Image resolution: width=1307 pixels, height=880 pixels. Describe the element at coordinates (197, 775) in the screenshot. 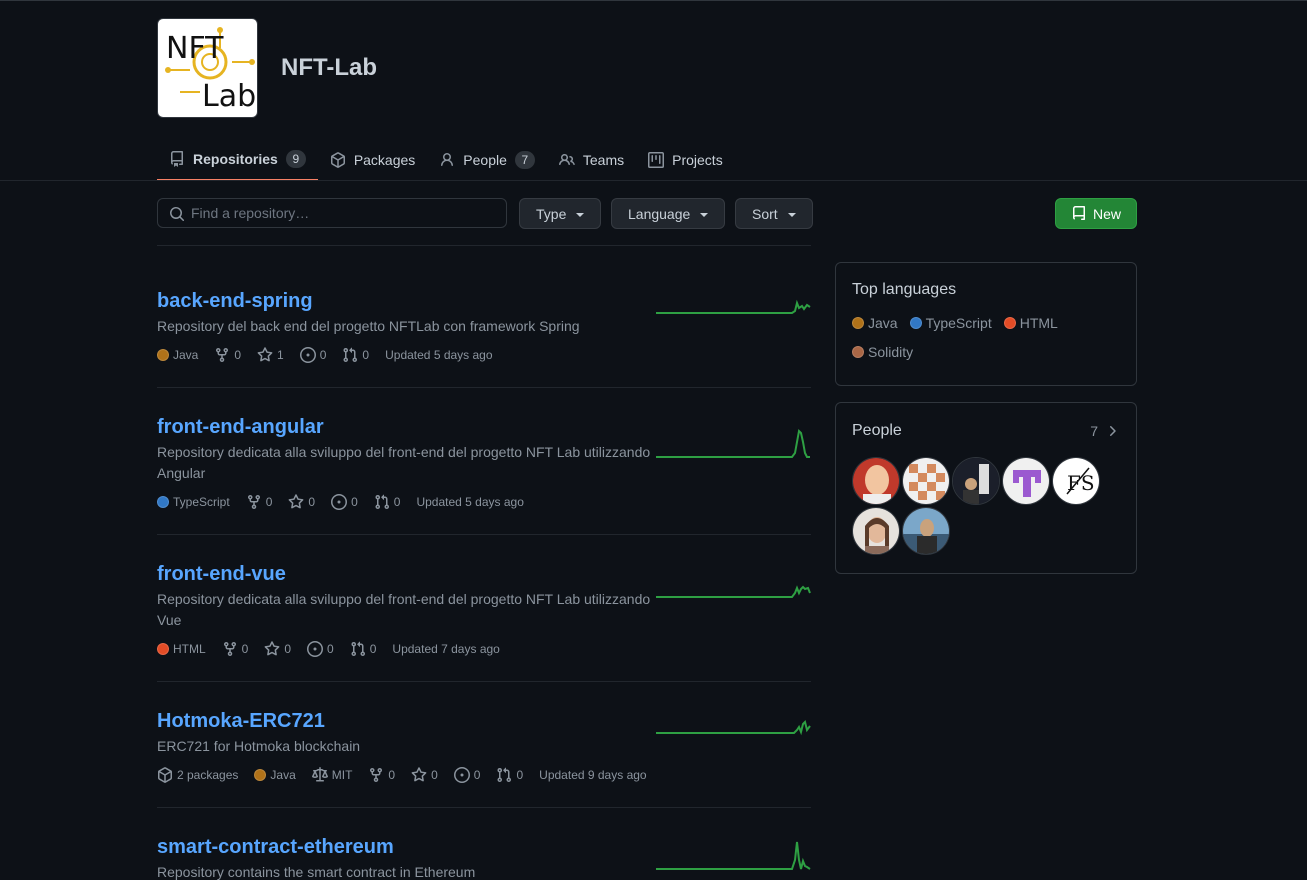

I see `packages-link: 2 packages` at that location.